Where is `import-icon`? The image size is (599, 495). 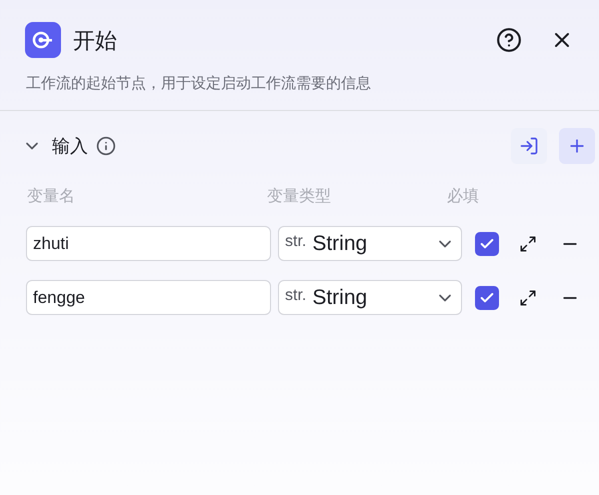
import-icon is located at coordinates (529, 146).